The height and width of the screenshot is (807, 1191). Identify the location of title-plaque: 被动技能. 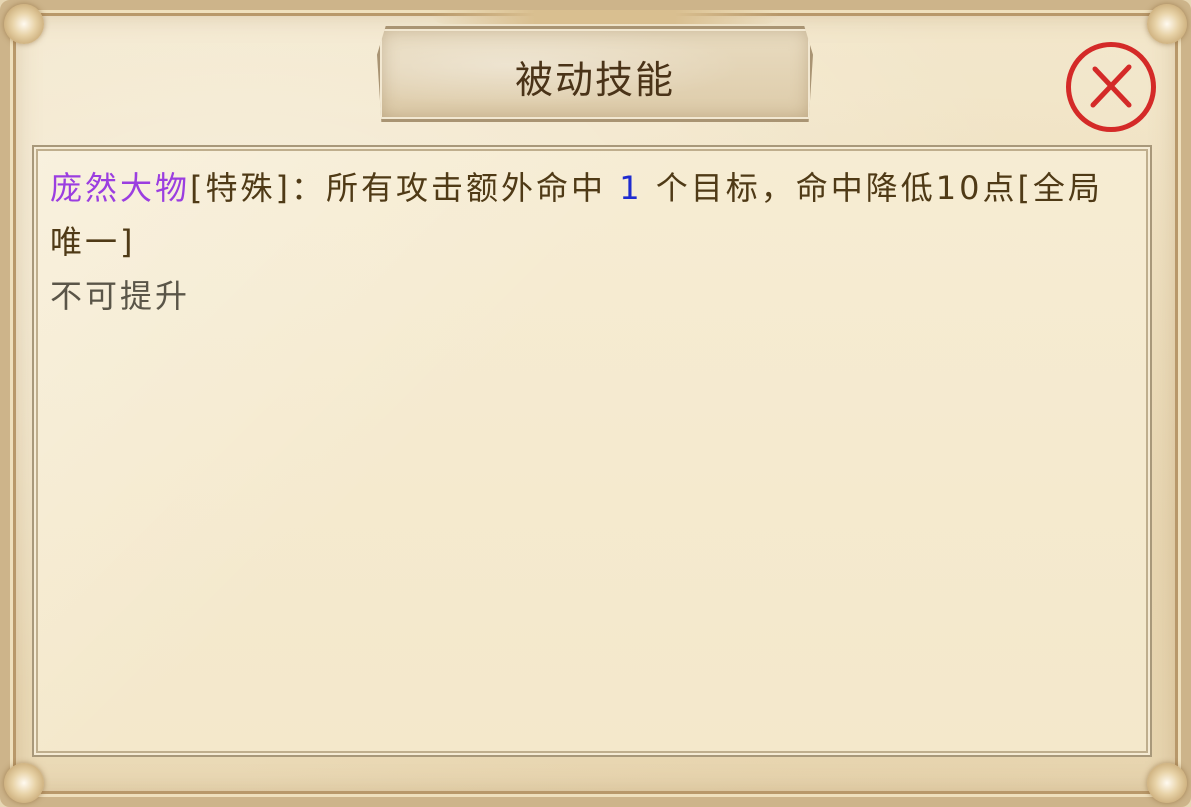
(595, 74).